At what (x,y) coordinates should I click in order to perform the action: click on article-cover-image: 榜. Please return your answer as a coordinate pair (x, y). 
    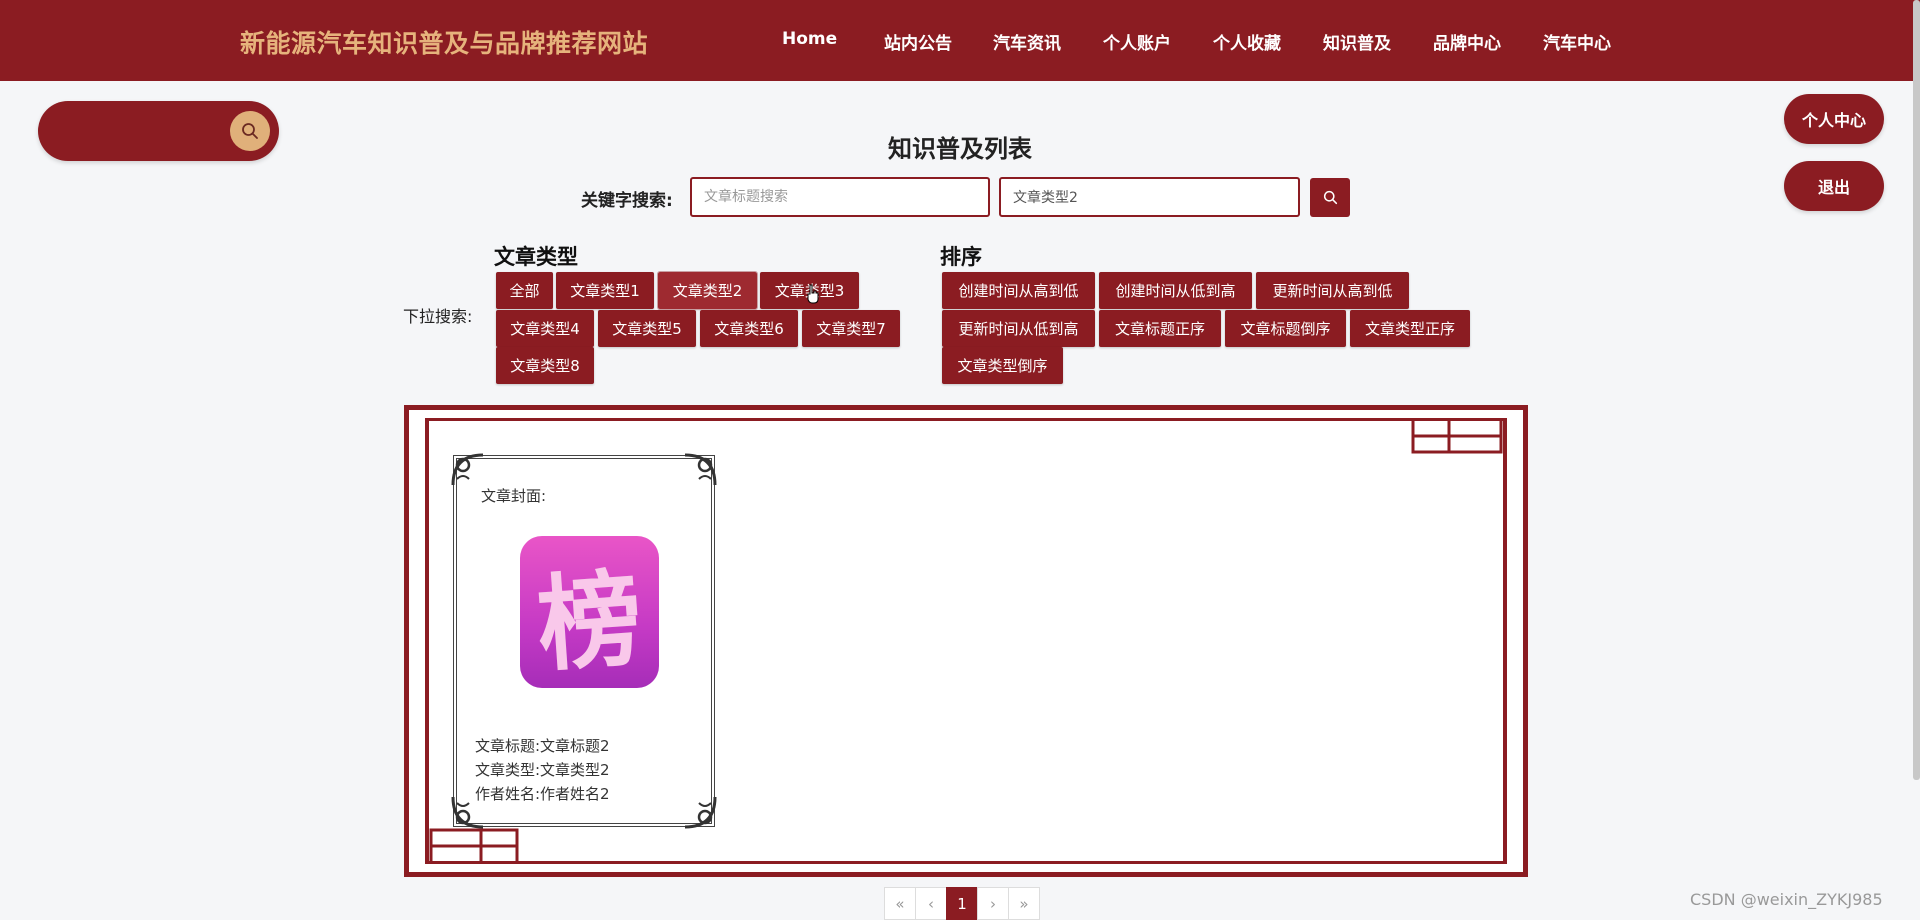
    Looking at the image, I should click on (589, 612).